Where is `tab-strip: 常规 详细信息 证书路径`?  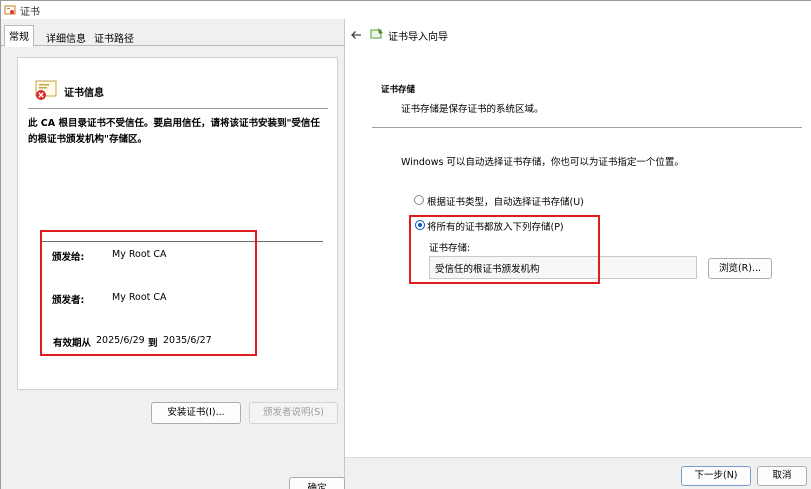 tab-strip: 常规 详细信息 证书路径 is located at coordinates (173, 36).